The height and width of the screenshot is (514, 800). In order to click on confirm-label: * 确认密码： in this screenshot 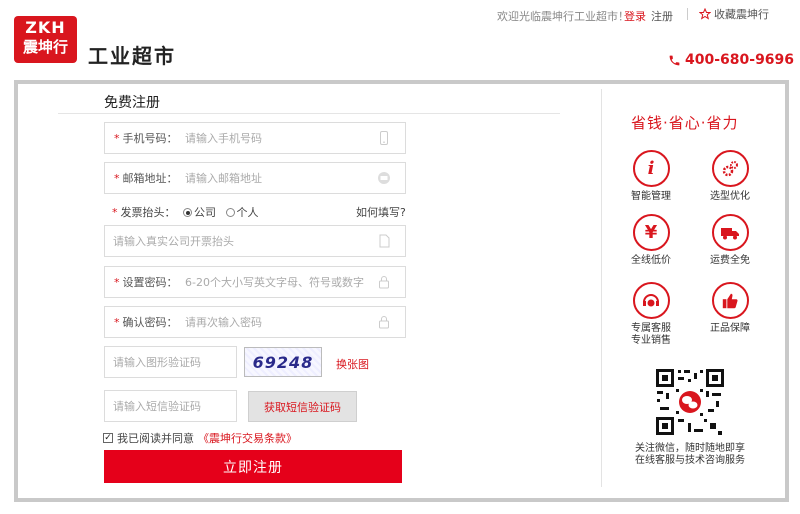, I will do `click(146, 322)`.